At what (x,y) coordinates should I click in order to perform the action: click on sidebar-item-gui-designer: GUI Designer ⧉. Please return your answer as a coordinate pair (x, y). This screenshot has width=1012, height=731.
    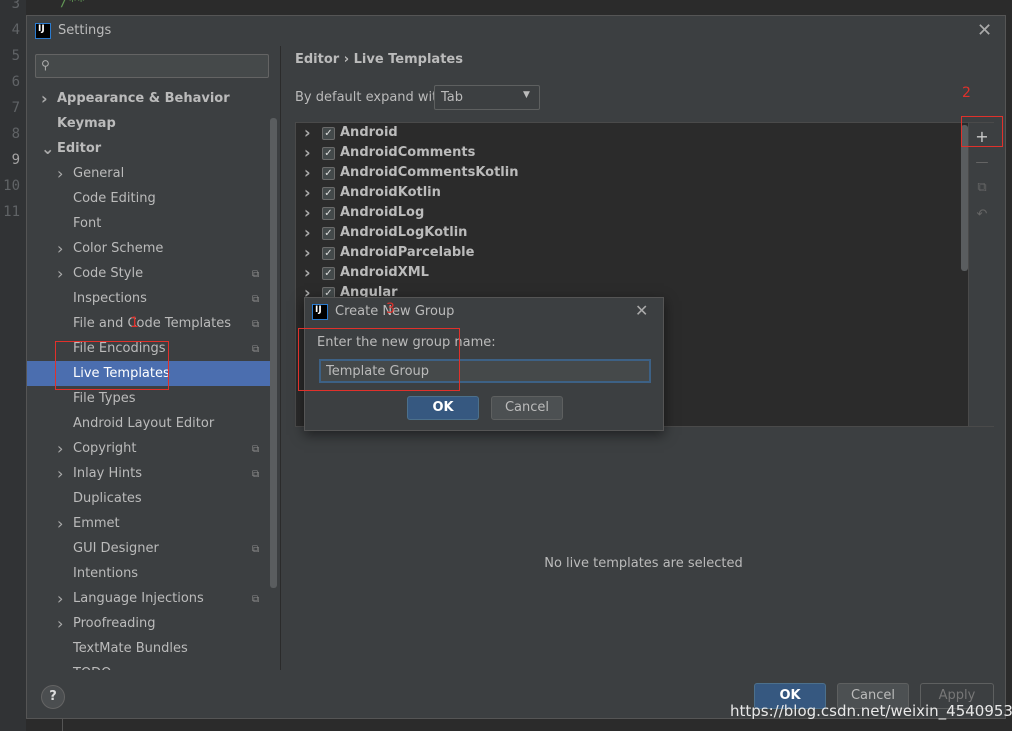
    Looking at the image, I should click on (152, 548).